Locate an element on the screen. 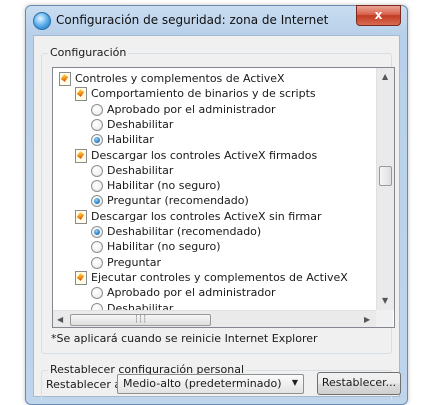  reset-level-value: Medio-alto (predeterminado) is located at coordinates (202, 383).